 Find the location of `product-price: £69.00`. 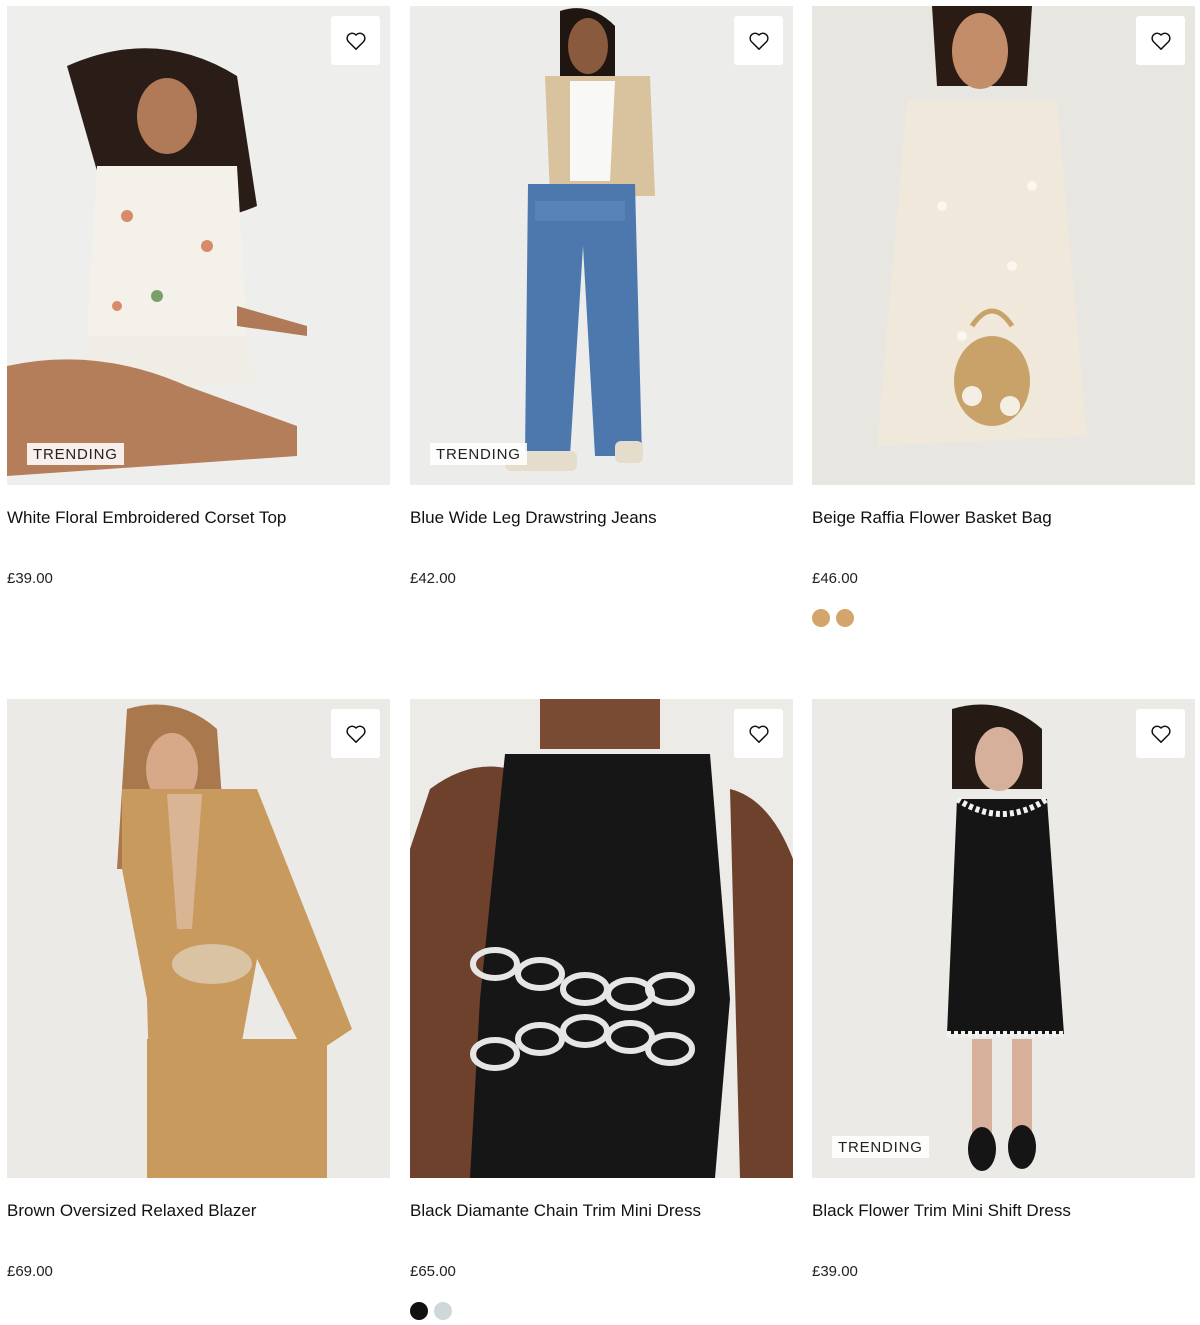

product-price: £69.00 is located at coordinates (30, 1271).